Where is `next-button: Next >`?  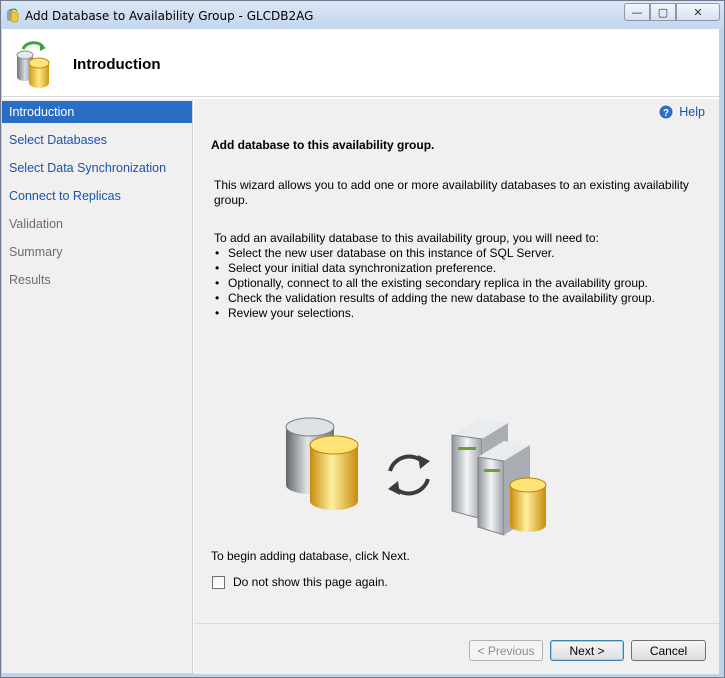 next-button: Next > is located at coordinates (587, 650).